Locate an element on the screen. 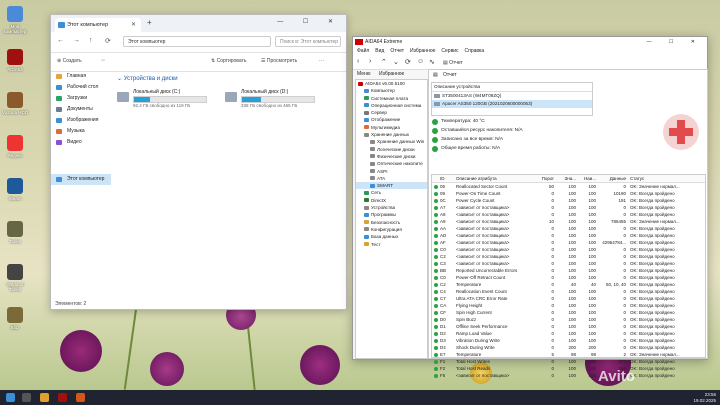 Image resolution: width=720 pixels, height=405 pixels. tree-node: Оптические накопите is located at coordinates (391, 163).